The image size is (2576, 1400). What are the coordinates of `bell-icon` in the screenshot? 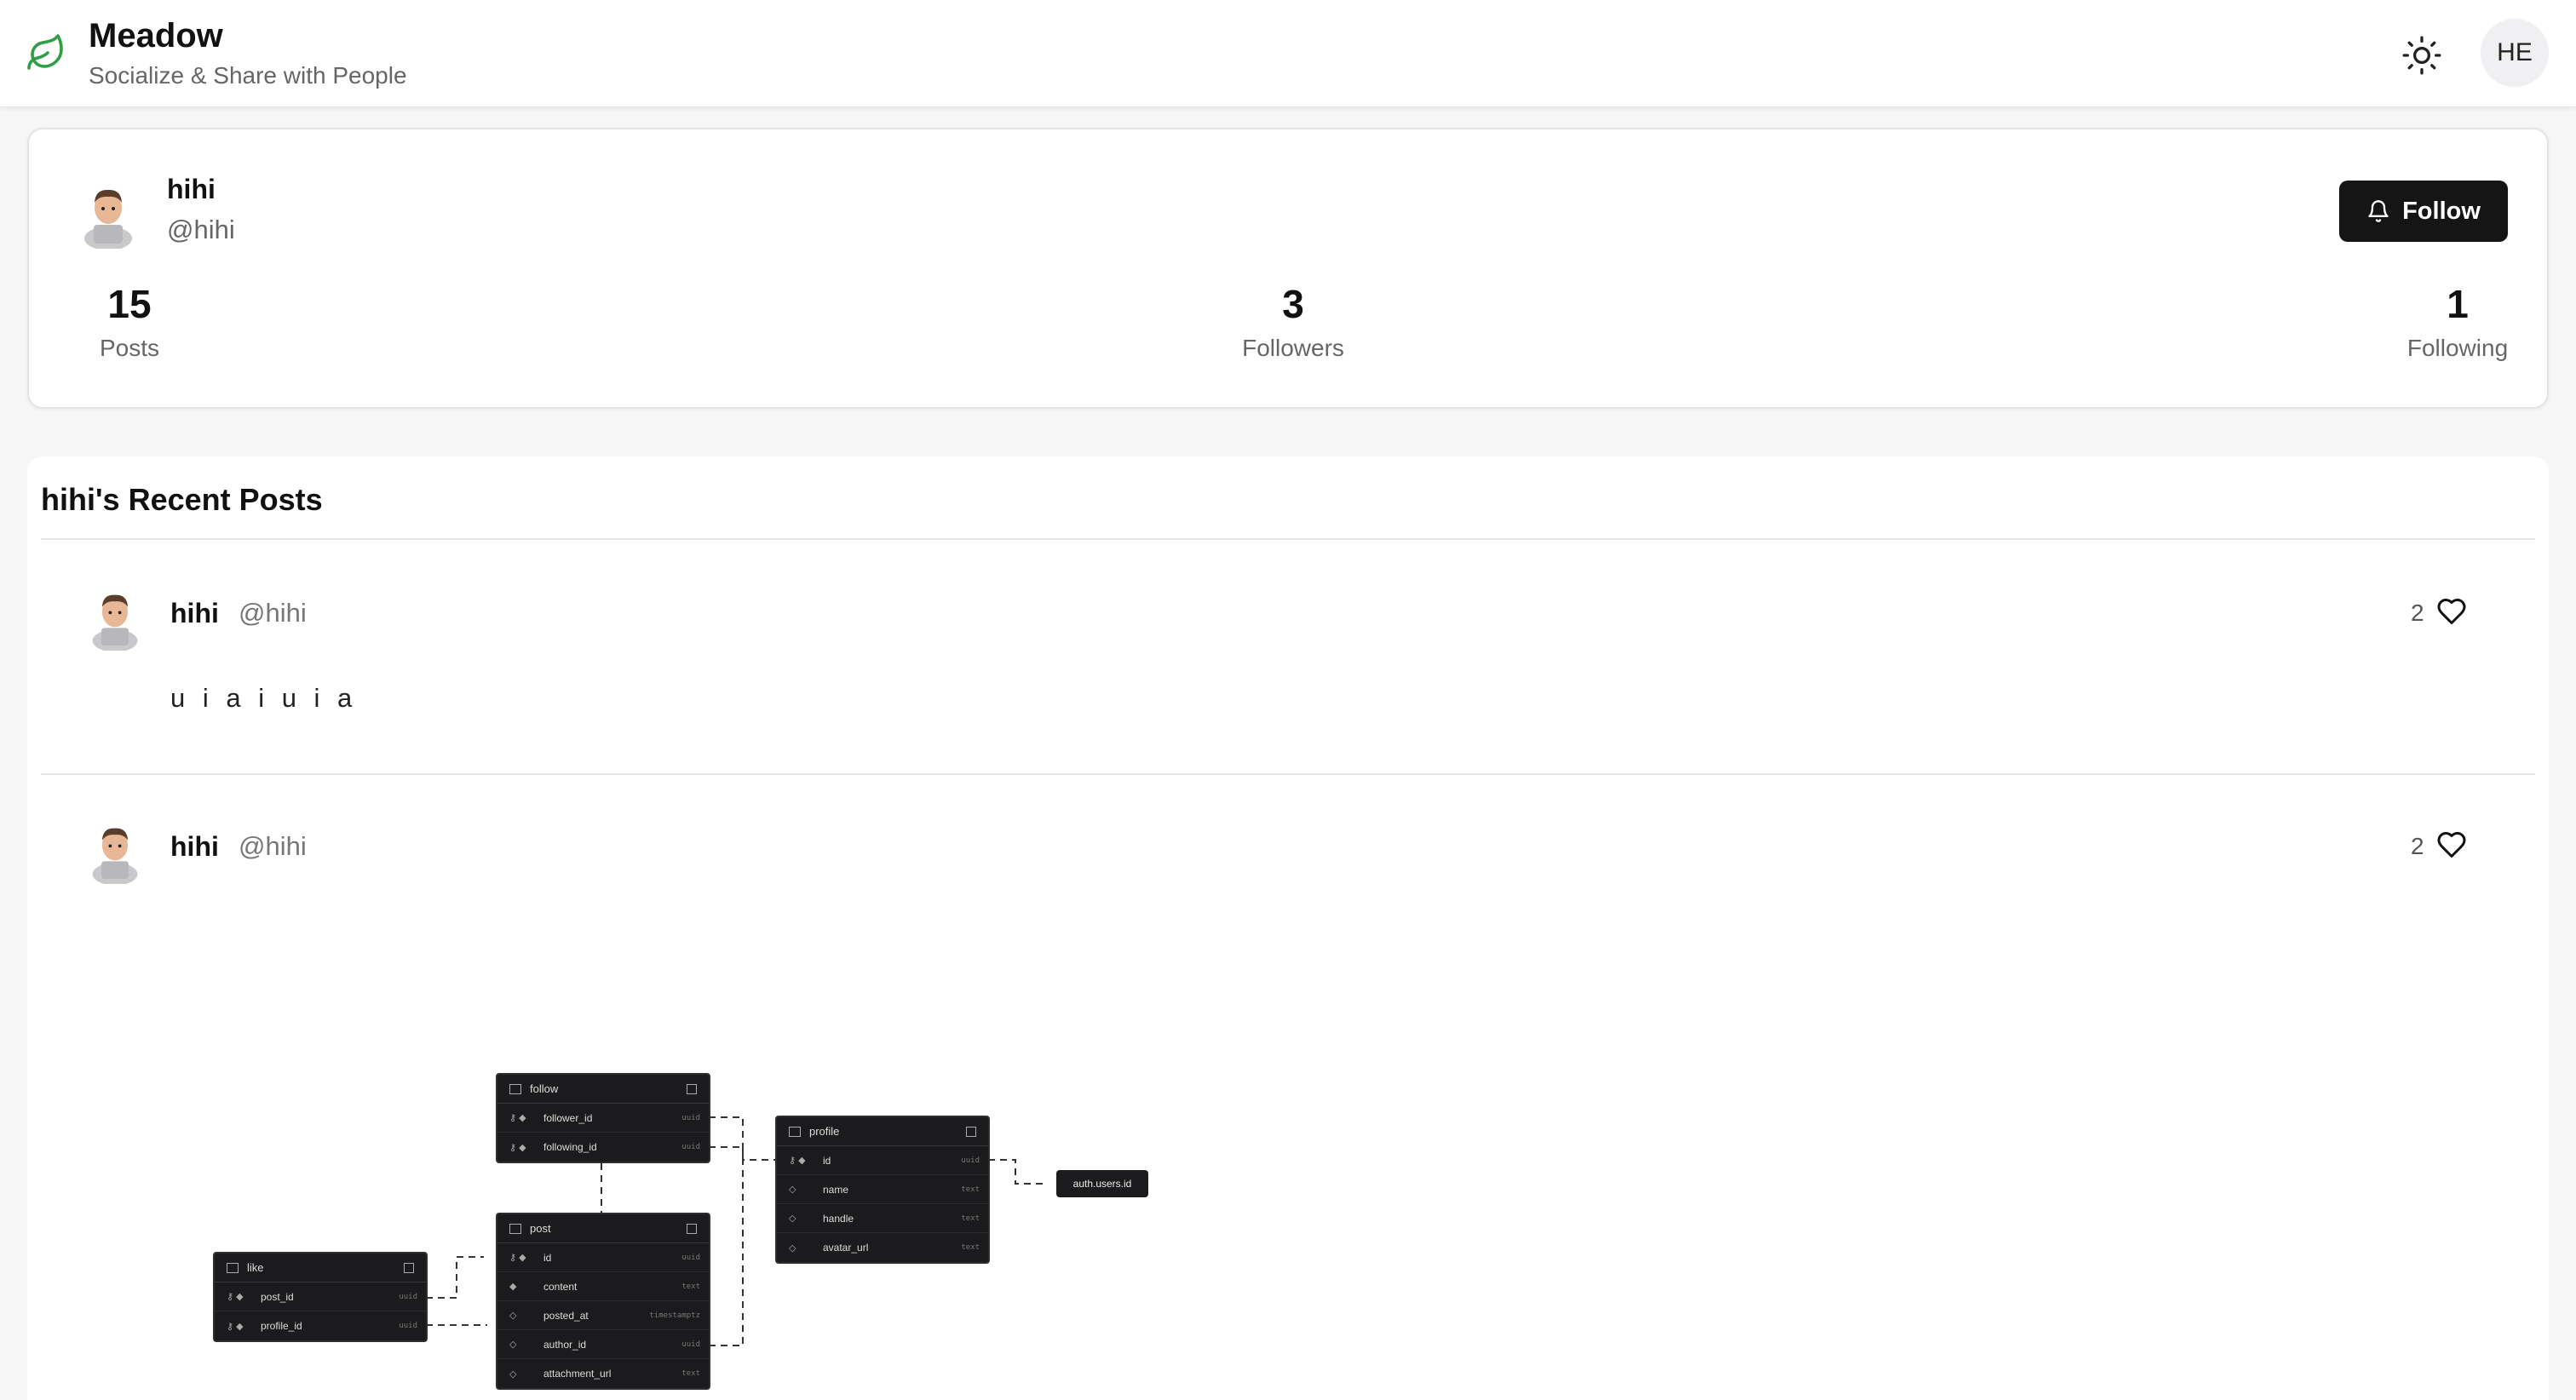 It's located at (2379, 211).